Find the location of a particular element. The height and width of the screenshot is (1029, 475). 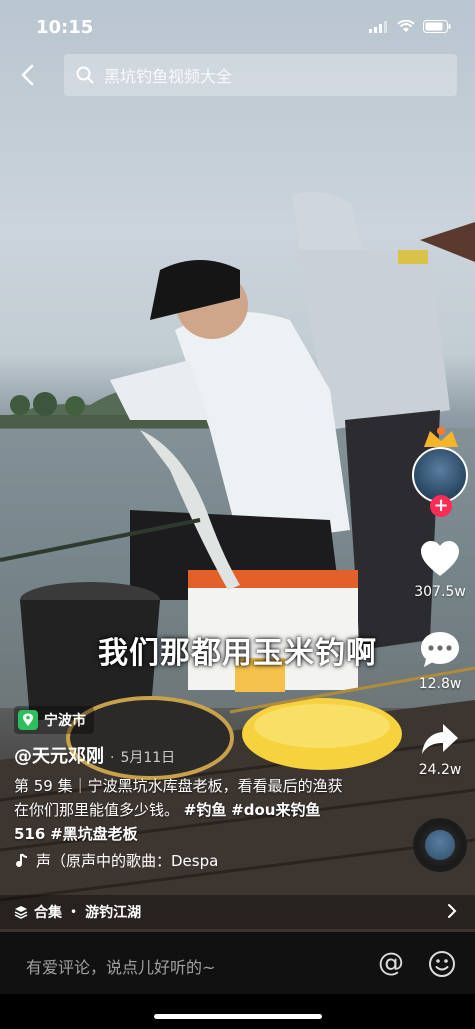

emoji-icon is located at coordinates (442, 966).